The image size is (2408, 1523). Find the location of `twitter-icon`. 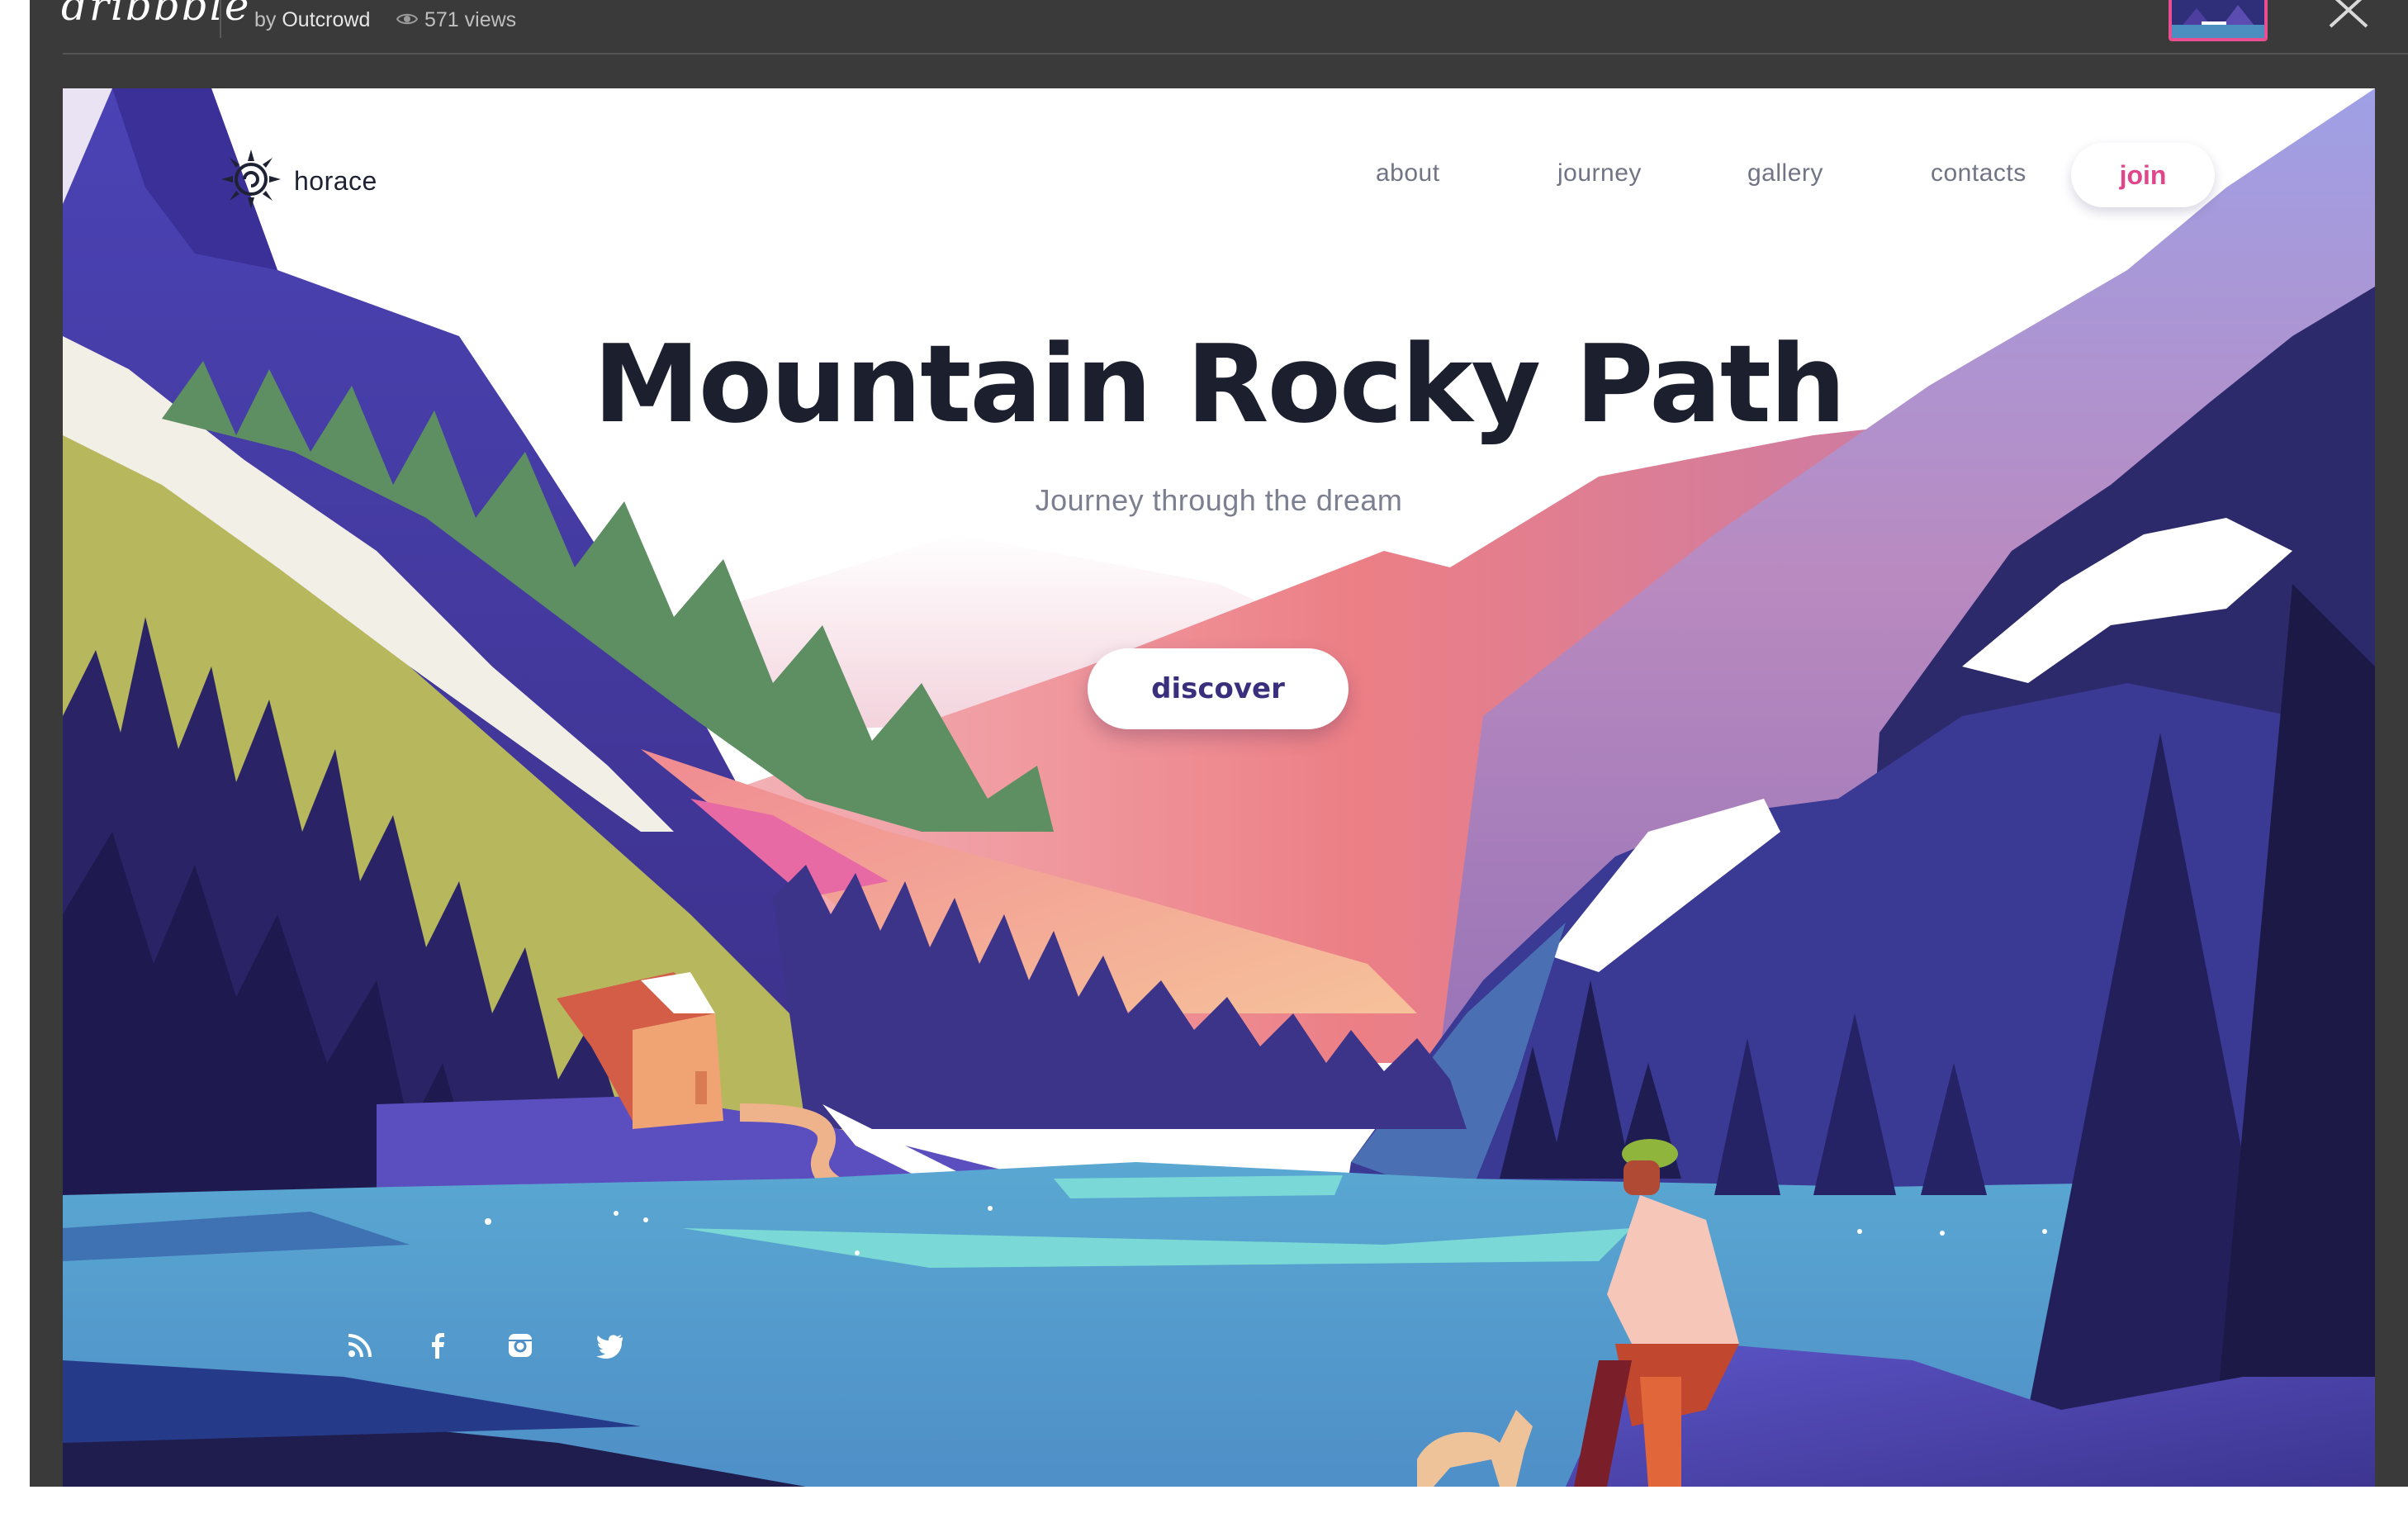

twitter-icon is located at coordinates (610, 1345).